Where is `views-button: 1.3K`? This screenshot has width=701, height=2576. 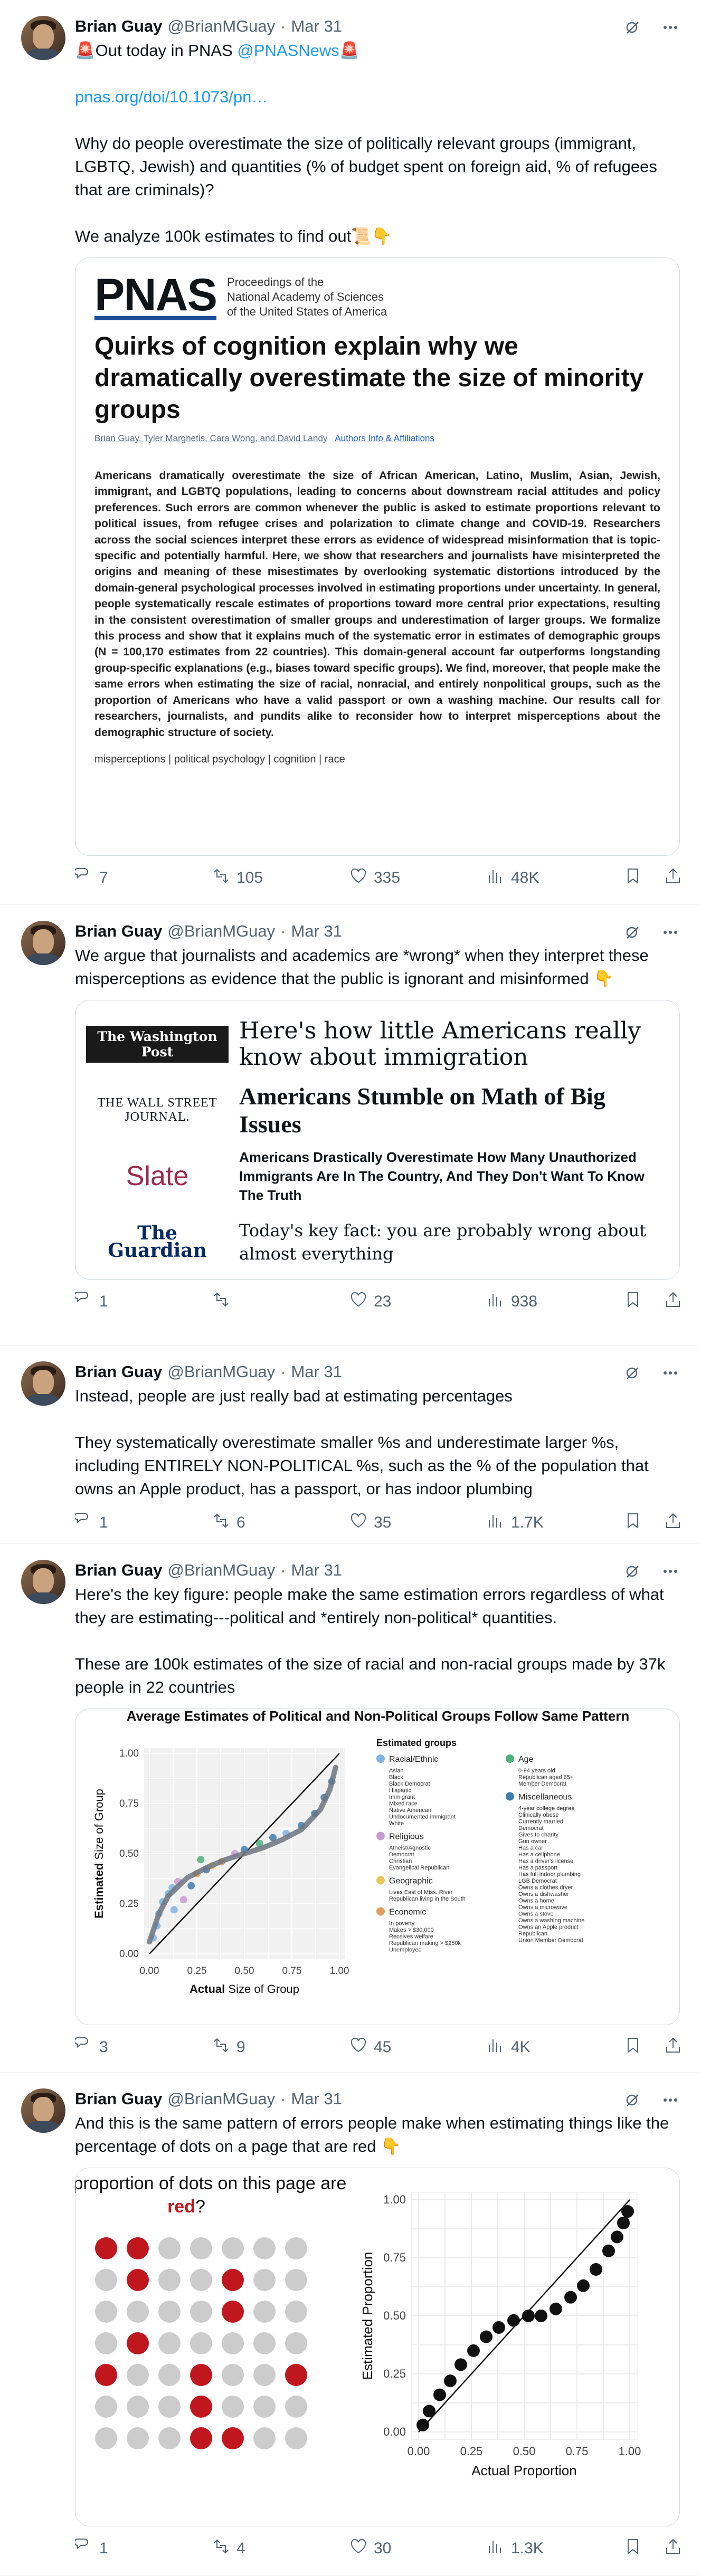
views-button: 1.3K is located at coordinates (515, 2548).